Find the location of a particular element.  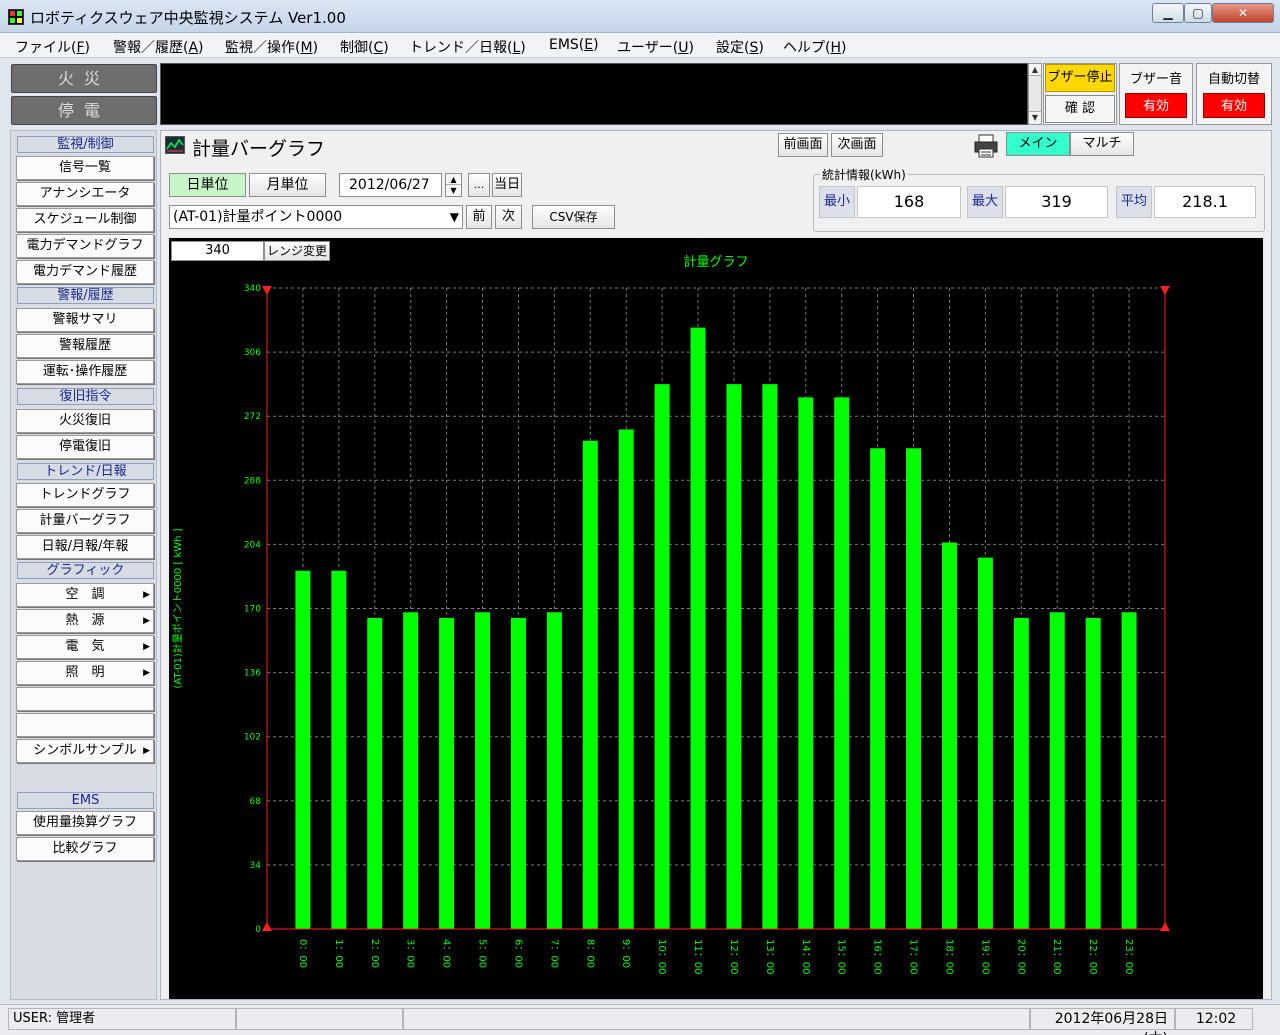

sidebar-item-label: 電 気 is located at coordinates (85, 646).